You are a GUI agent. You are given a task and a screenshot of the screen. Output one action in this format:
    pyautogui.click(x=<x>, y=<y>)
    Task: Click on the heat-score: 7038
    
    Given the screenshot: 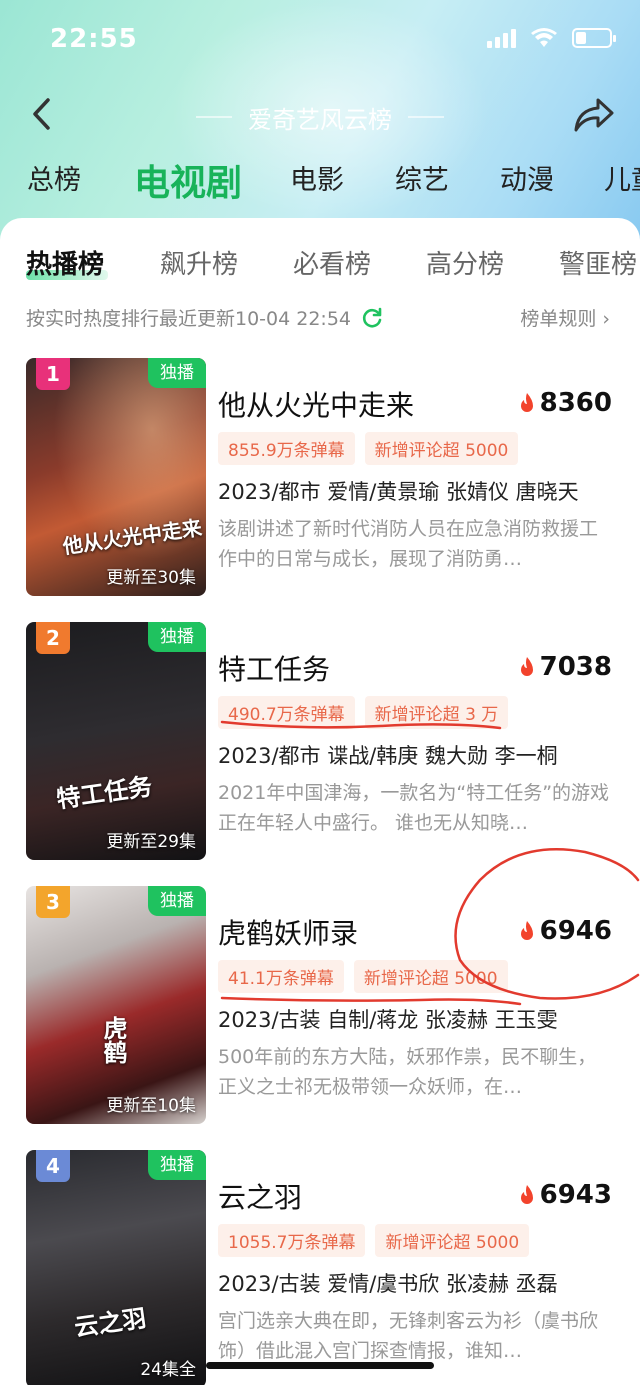 What is the action you would take?
    pyautogui.click(x=565, y=667)
    